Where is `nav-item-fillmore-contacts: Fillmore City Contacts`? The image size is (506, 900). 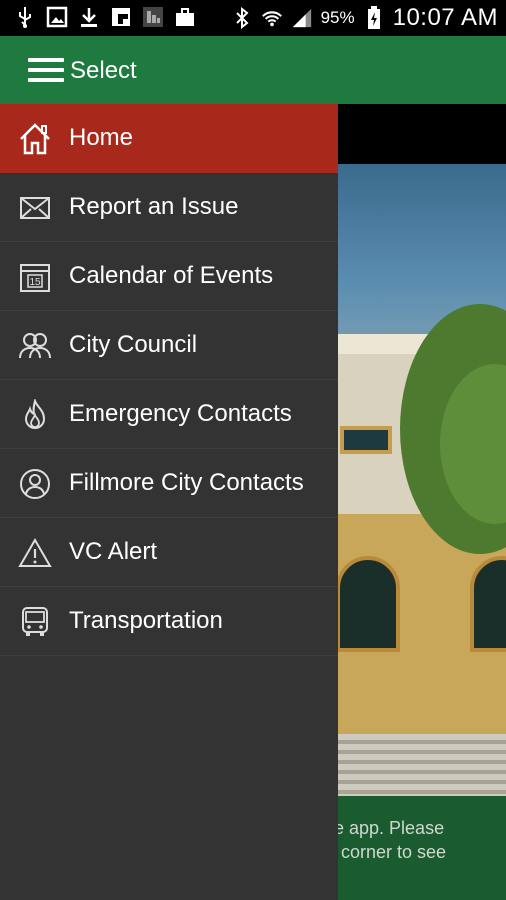
nav-item-fillmore-contacts: Fillmore City Contacts is located at coordinates (169, 483).